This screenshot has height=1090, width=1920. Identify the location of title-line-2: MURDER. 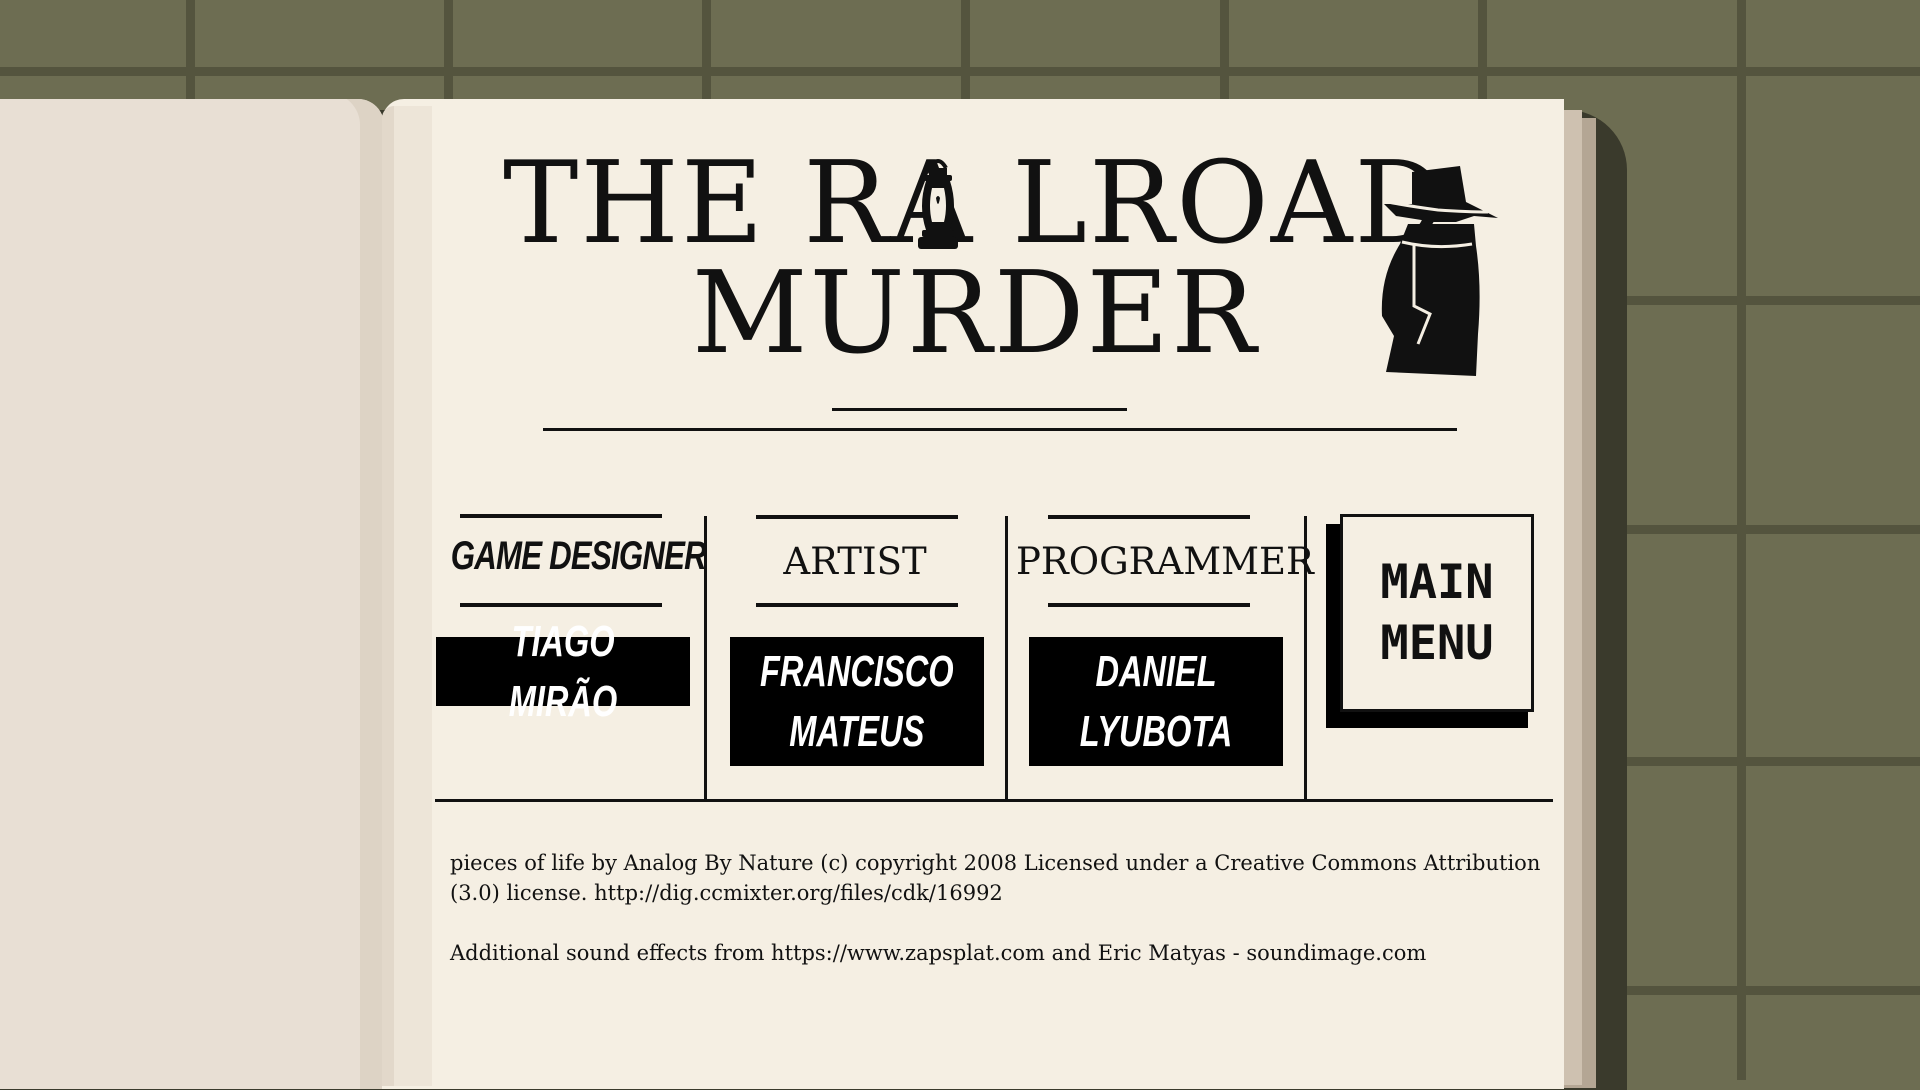
(975, 313).